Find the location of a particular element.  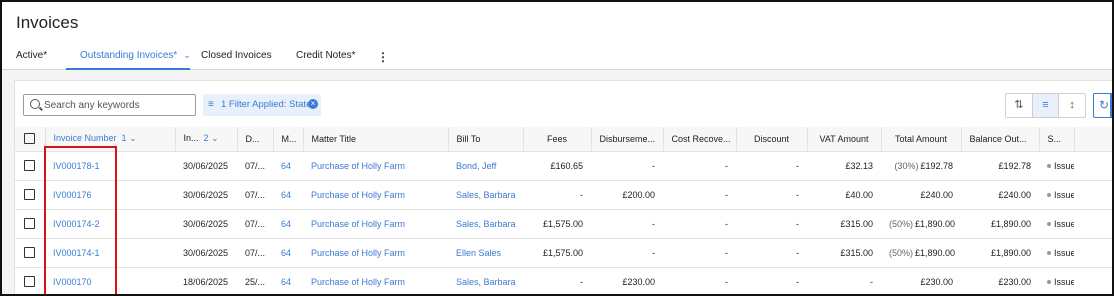

tab-outstanding-invoices: Outstanding Invoices* ⌄ is located at coordinates (135, 55).